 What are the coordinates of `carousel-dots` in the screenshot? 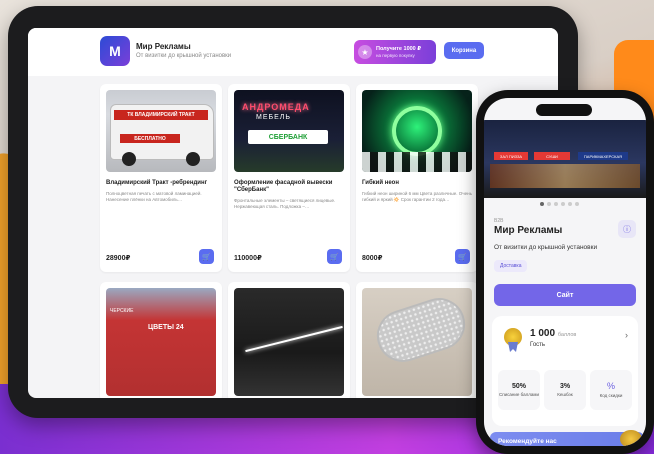 It's located at (559, 204).